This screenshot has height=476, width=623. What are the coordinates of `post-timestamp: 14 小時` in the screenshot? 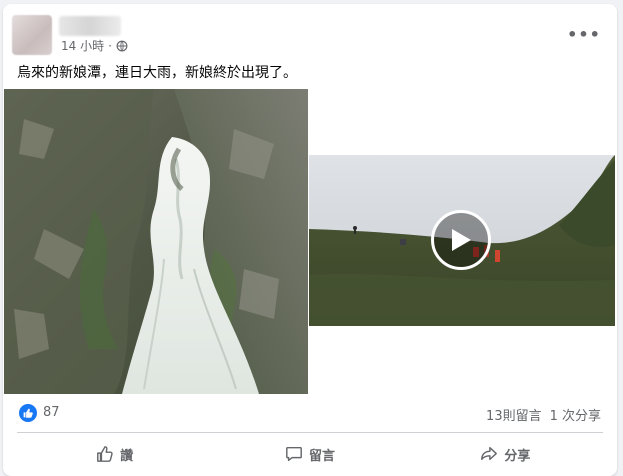 It's located at (82, 45).